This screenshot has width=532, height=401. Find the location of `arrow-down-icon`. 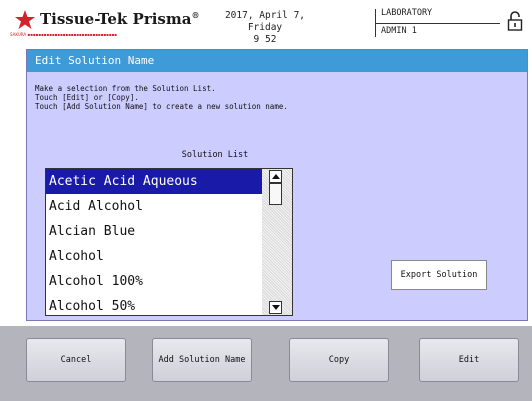

arrow-down-icon is located at coordinates (276, 307).